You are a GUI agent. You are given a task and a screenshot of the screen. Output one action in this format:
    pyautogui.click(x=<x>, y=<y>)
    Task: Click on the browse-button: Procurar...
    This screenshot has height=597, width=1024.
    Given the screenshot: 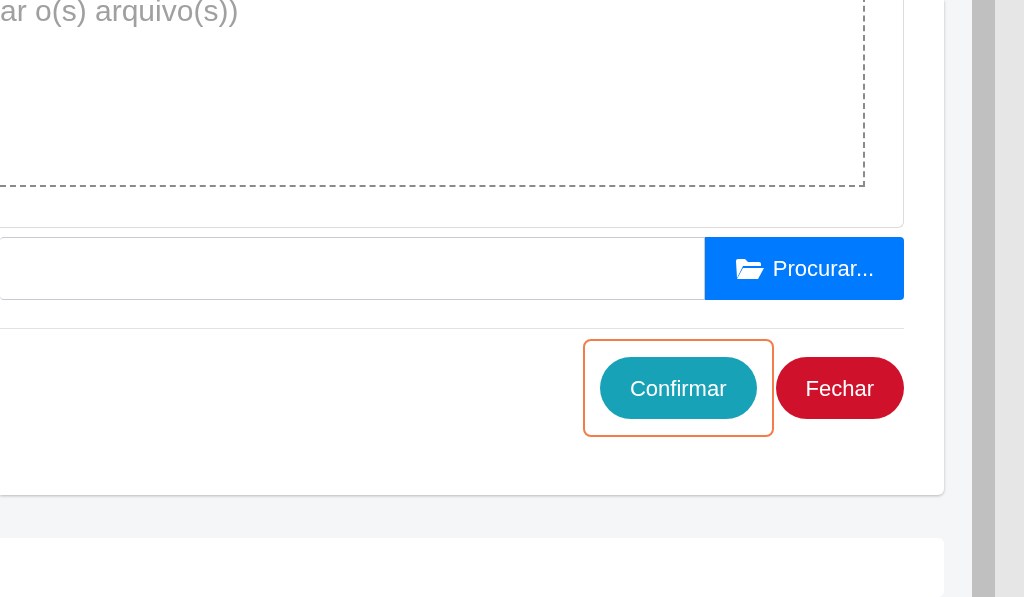 What is the action you would take?
    pyautogui.click(x=804, y=268)
    